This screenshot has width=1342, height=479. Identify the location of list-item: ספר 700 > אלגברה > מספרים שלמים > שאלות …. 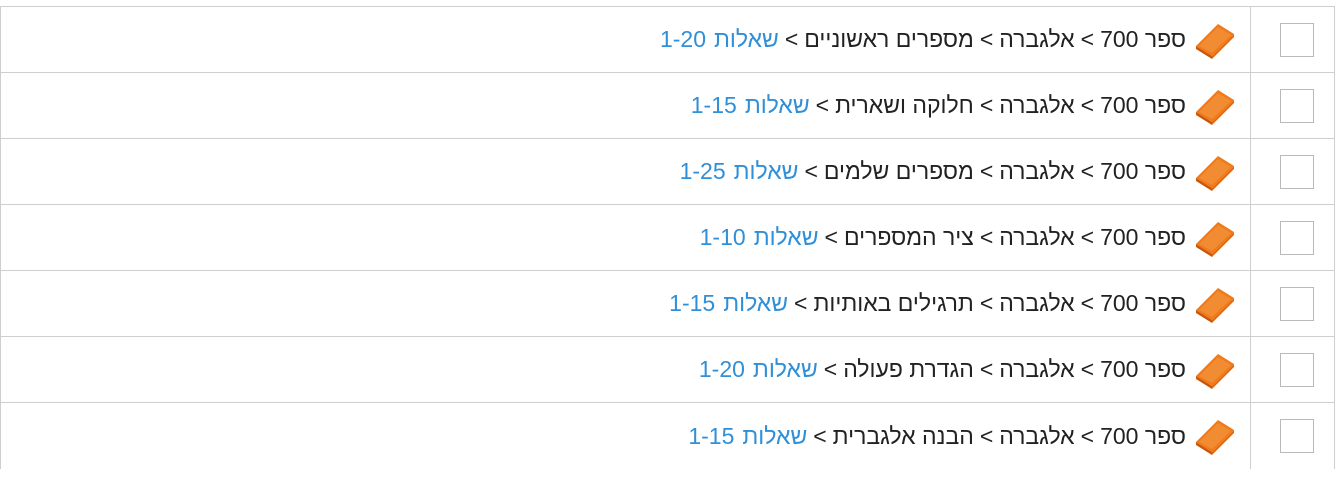
(667, 172).